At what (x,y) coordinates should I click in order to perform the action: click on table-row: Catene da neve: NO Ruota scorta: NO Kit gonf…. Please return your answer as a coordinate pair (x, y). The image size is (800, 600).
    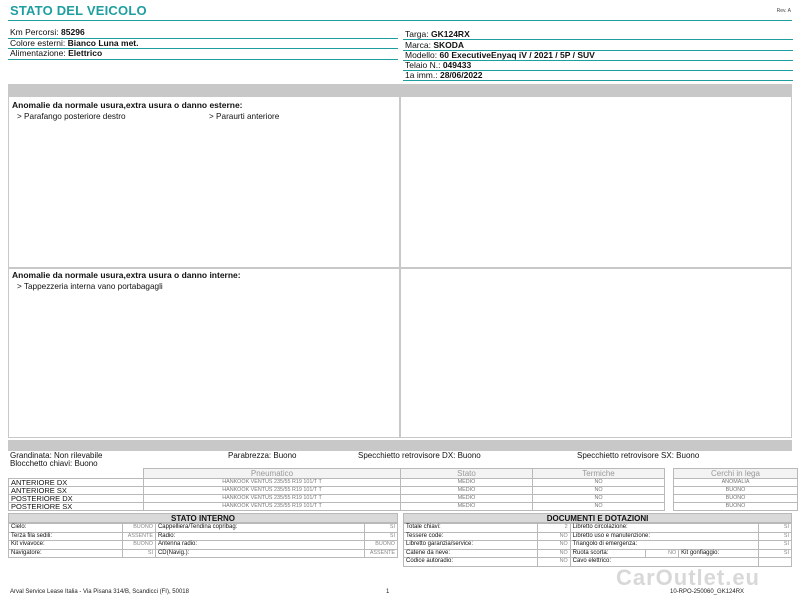
    Looking at the image, I should click on (597, 553).